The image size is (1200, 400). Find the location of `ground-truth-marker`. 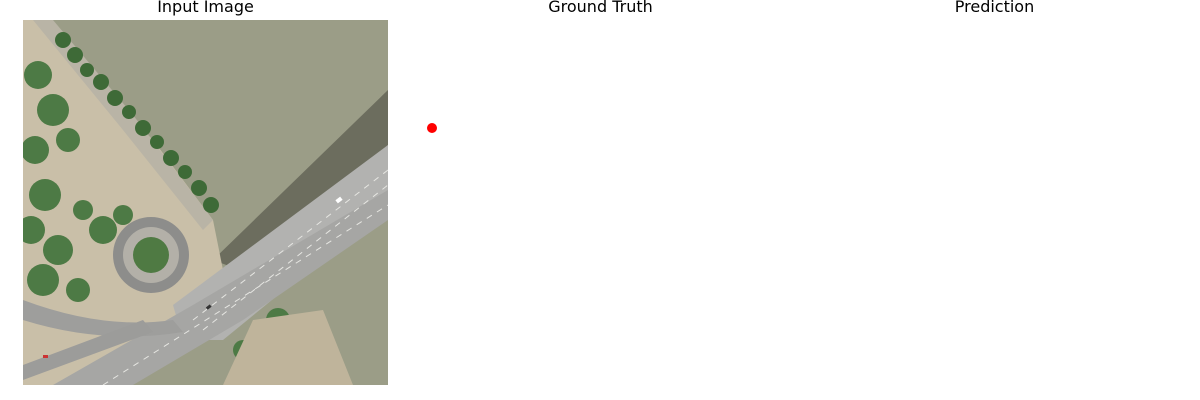

ground-truth-marker is located at coordinates (432, 128).